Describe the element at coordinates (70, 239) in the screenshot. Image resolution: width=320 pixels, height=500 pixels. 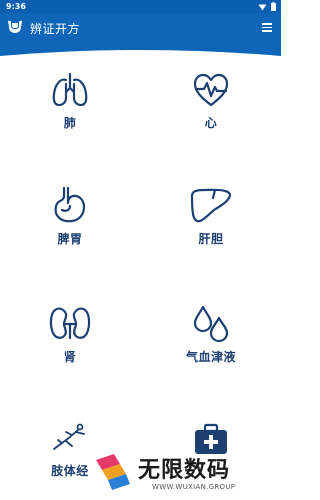
I see `category-label: 脾胃` at that location.